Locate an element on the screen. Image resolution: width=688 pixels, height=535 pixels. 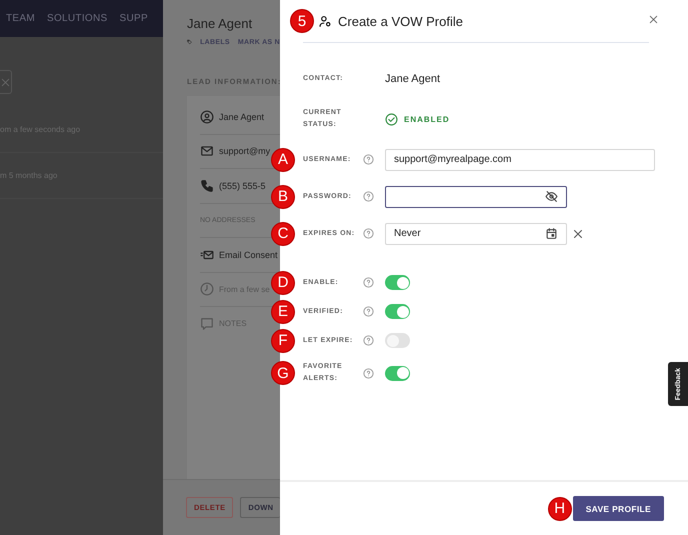
step-marker: B is located at coordinates (283, 197).